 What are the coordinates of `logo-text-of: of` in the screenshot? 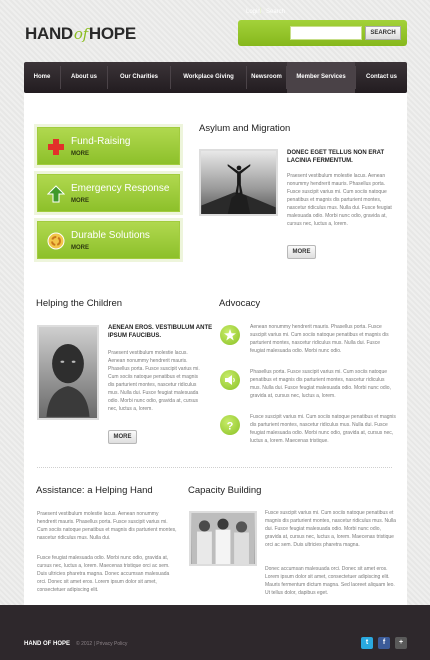 It's located at (80, 34).